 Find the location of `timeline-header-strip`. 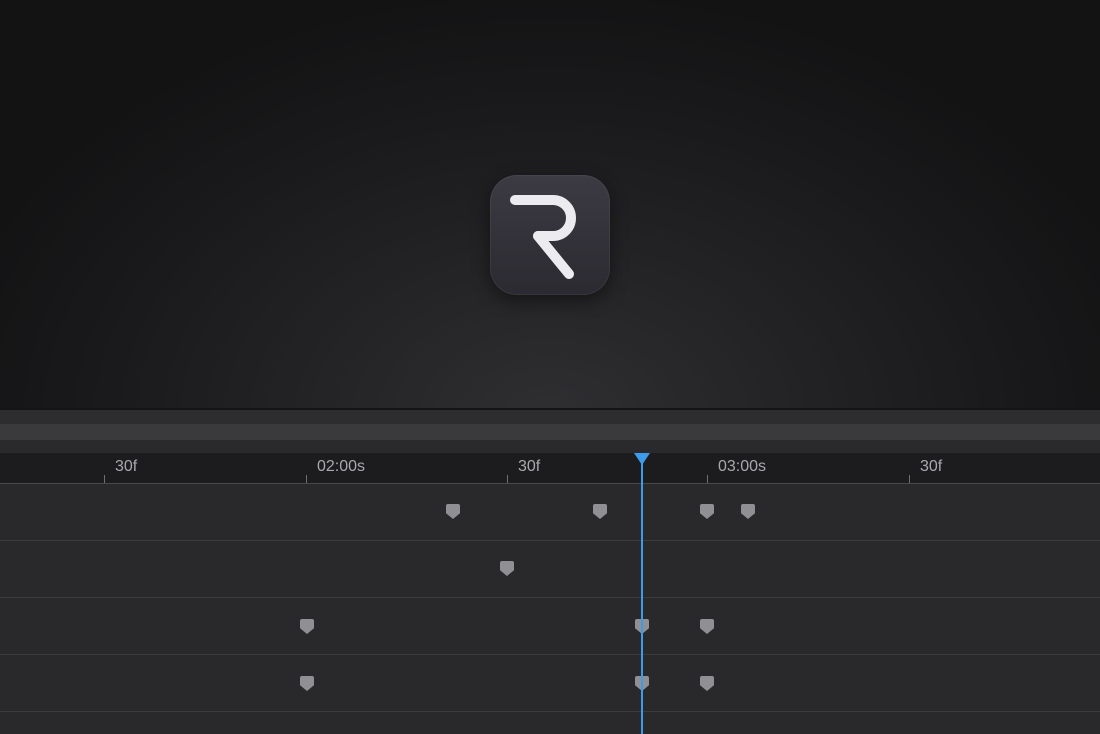

timeline-header-strip is located at coordinates (550, 446).